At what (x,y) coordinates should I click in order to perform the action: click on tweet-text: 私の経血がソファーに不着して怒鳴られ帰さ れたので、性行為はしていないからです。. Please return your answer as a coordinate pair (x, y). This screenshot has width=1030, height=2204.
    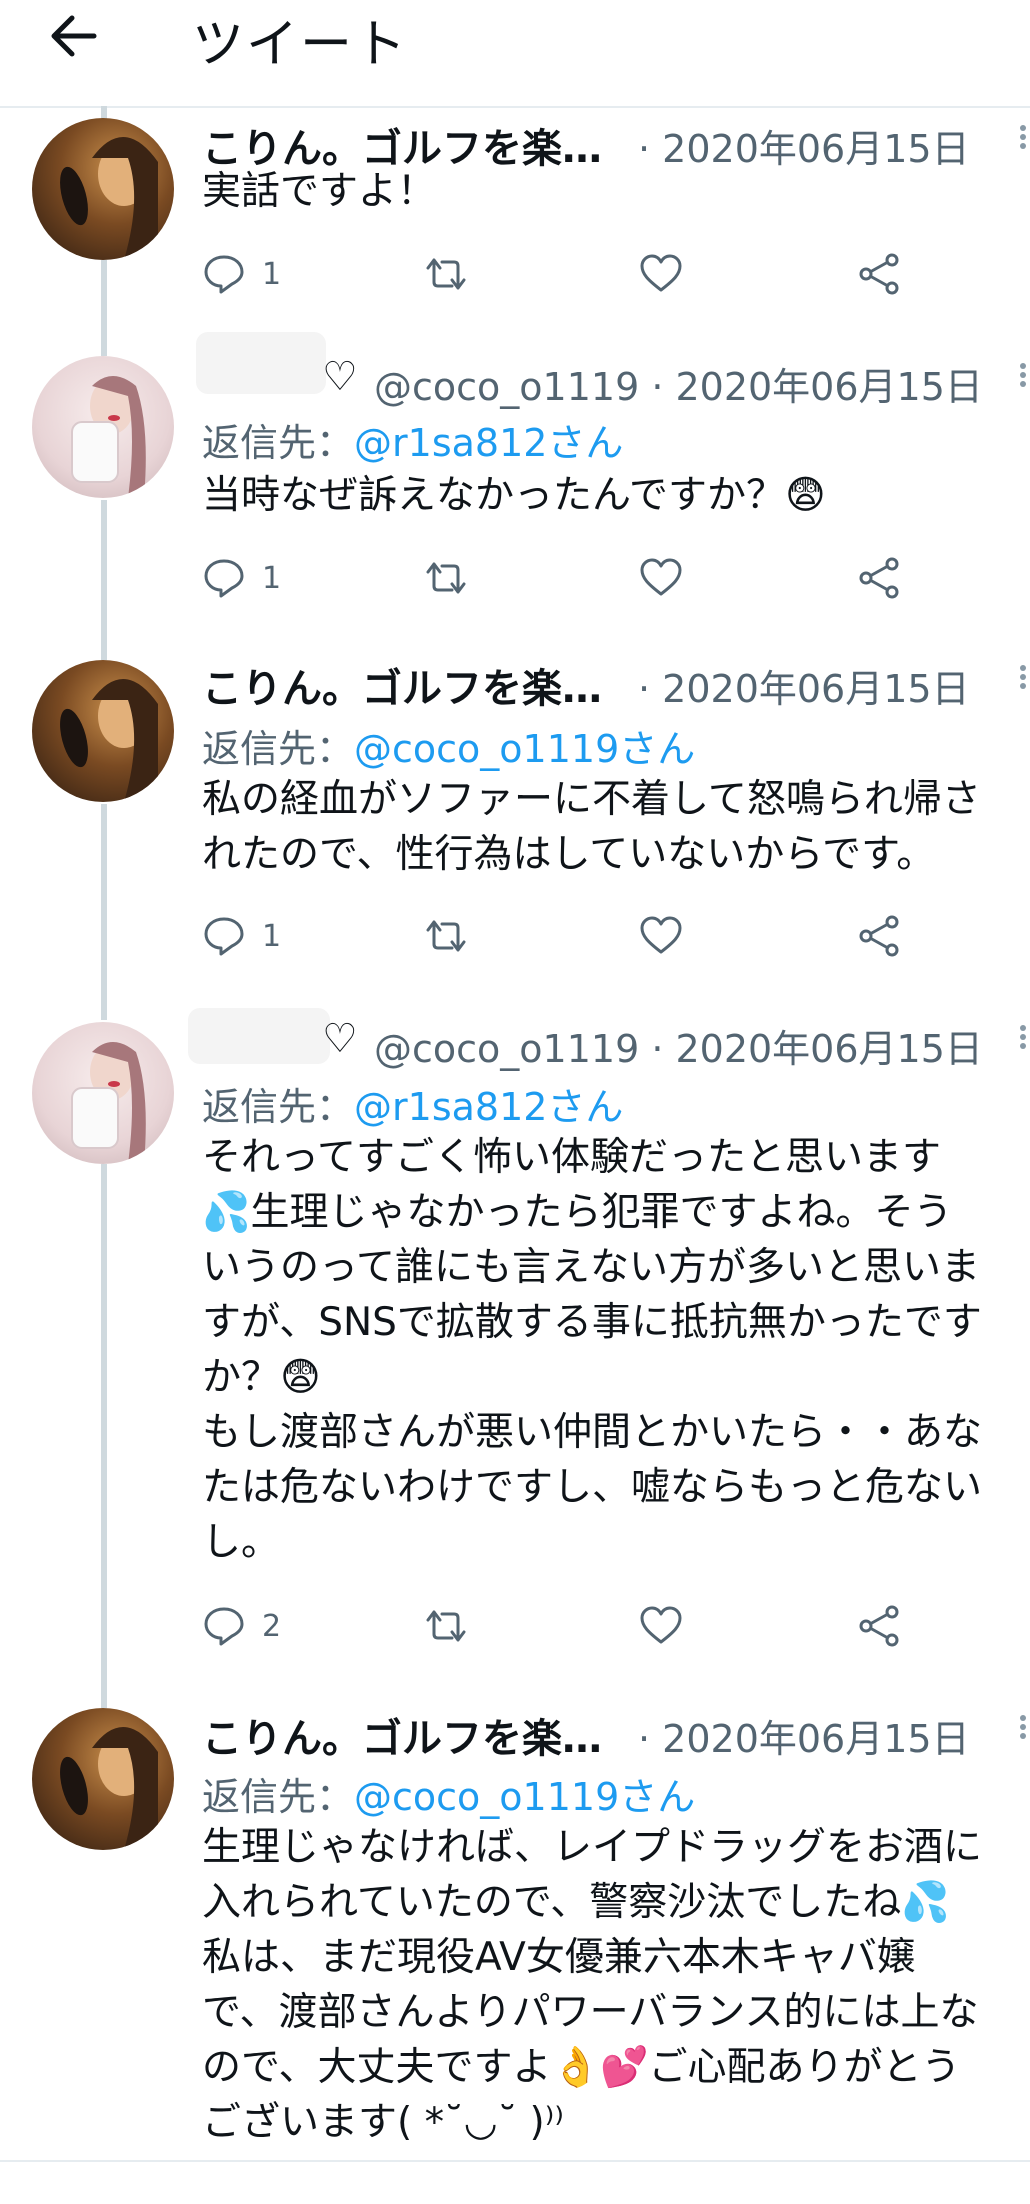
    Looking at the image, I should click on (591, 827).